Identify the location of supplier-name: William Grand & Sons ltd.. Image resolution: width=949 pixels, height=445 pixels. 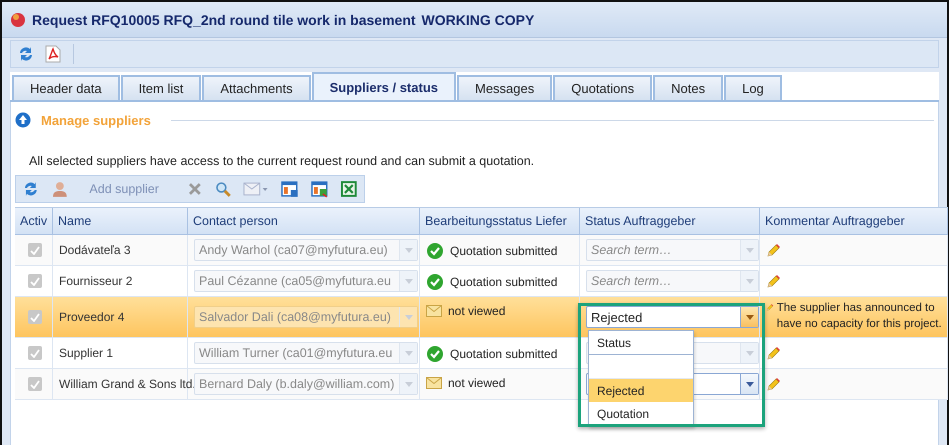
(127, 384).